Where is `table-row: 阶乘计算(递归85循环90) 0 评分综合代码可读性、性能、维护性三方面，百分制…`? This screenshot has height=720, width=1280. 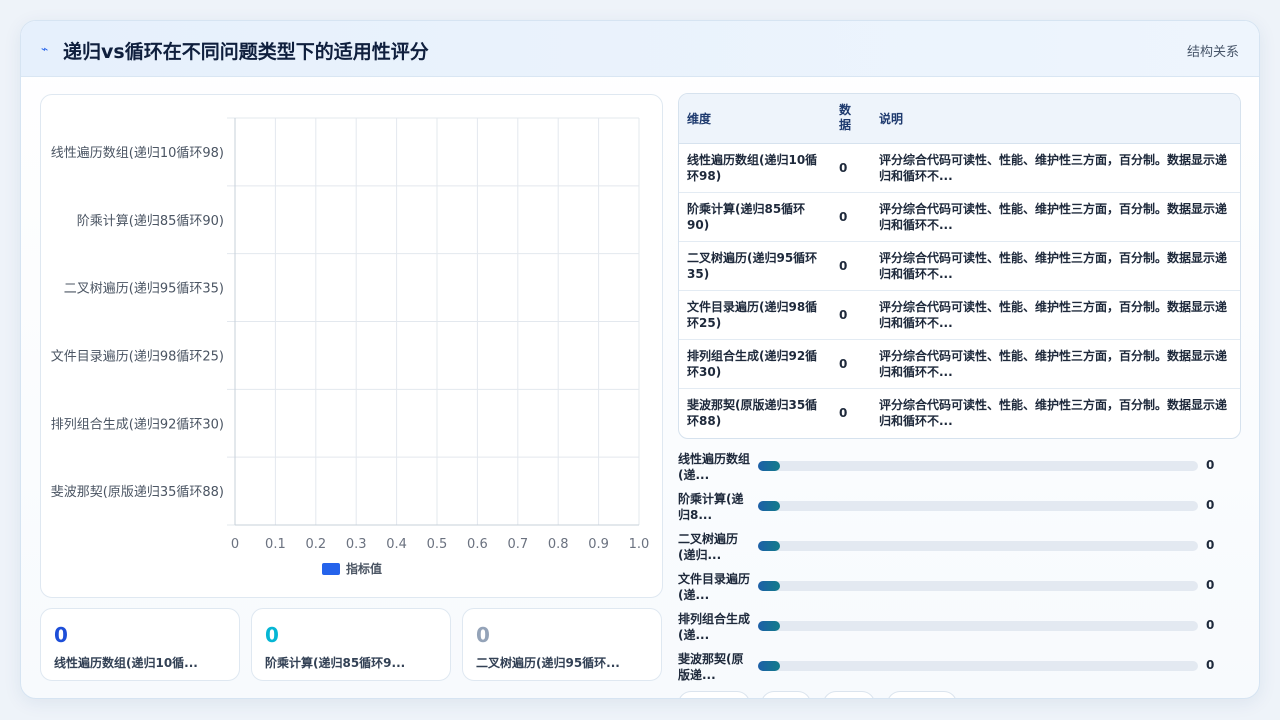
table-row: 阶乘计算(递归85循环90) 0 评分综合代码可读性、性能、维护性三方面，百分制… is located at coordinates (959, 217).